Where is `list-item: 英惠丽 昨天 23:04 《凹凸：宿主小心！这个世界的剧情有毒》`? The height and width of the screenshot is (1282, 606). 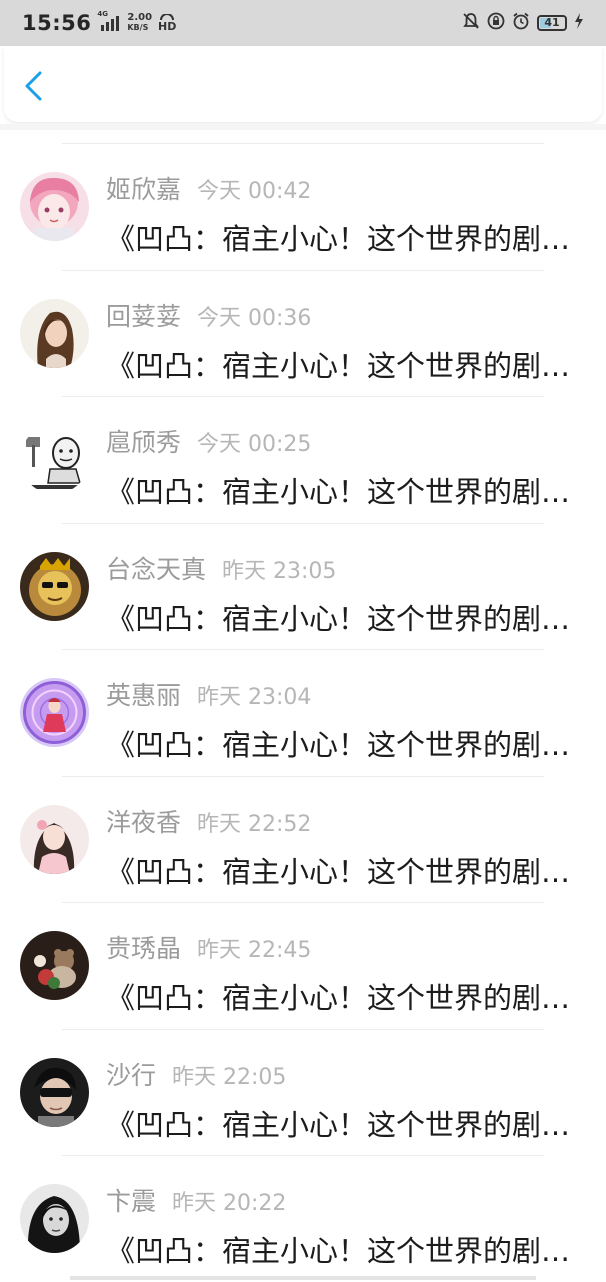
list-item: 英惠丽 昨天 23:04 《凹凸：宿主小心！这个世界的剧情有毒》 is located at coordinates (303, 712).